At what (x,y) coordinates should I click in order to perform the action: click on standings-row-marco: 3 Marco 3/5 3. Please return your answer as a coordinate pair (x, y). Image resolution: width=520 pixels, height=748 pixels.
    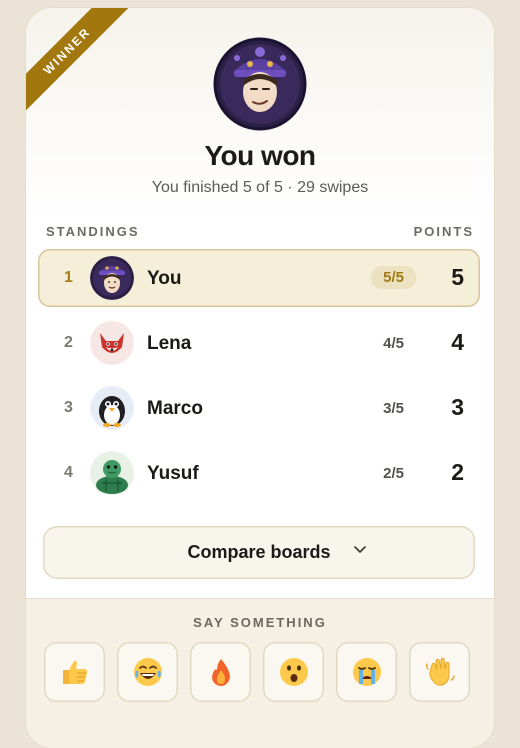
    Looking at the image, I should click on (259, 408).